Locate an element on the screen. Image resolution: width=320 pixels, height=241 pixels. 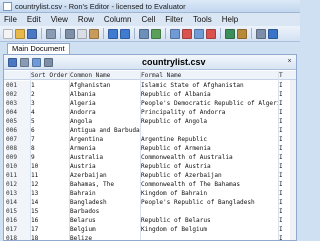
layout-icon is located at coordinates (24, 62).